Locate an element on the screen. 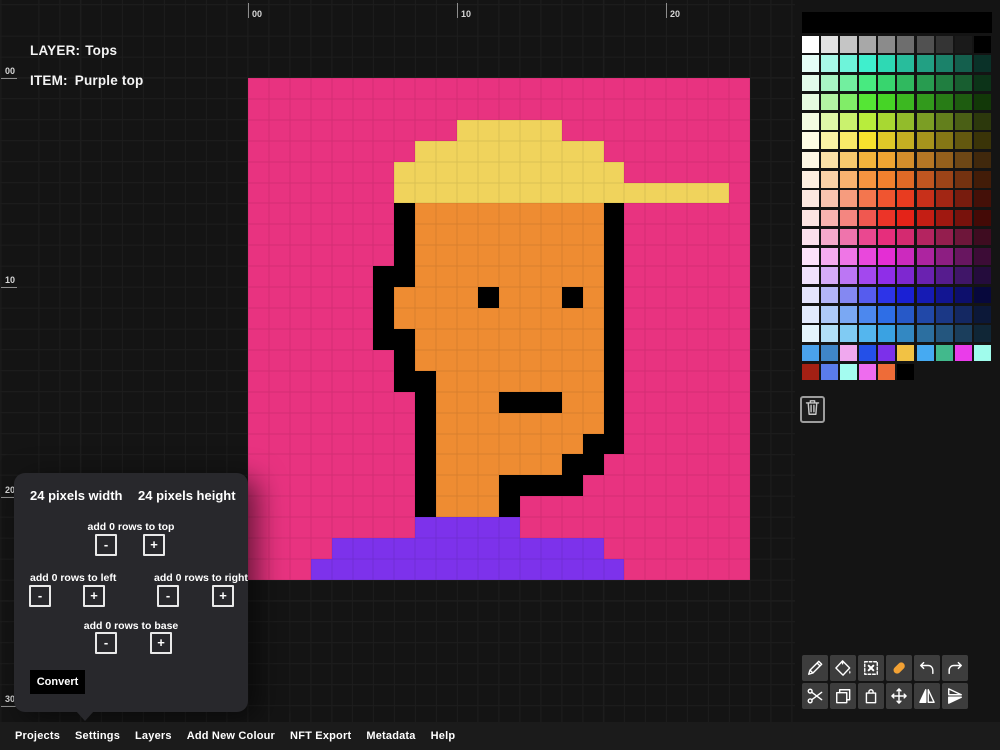  menu-item-nft-export: NFT Export is located at coordinates (320, 736).